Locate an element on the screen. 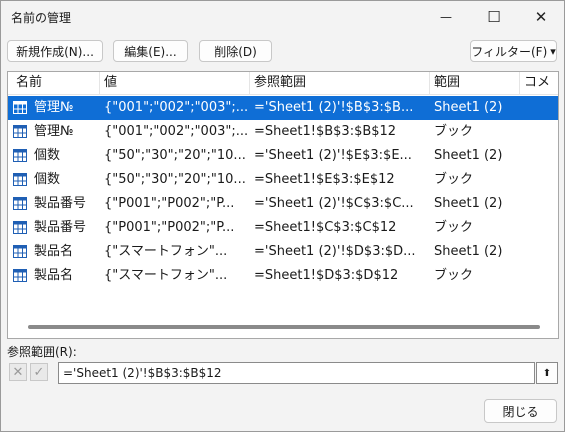 The height and width of the screenshot is (432, 565). column-header-name: 名前 is located at coordinates (54, 83).